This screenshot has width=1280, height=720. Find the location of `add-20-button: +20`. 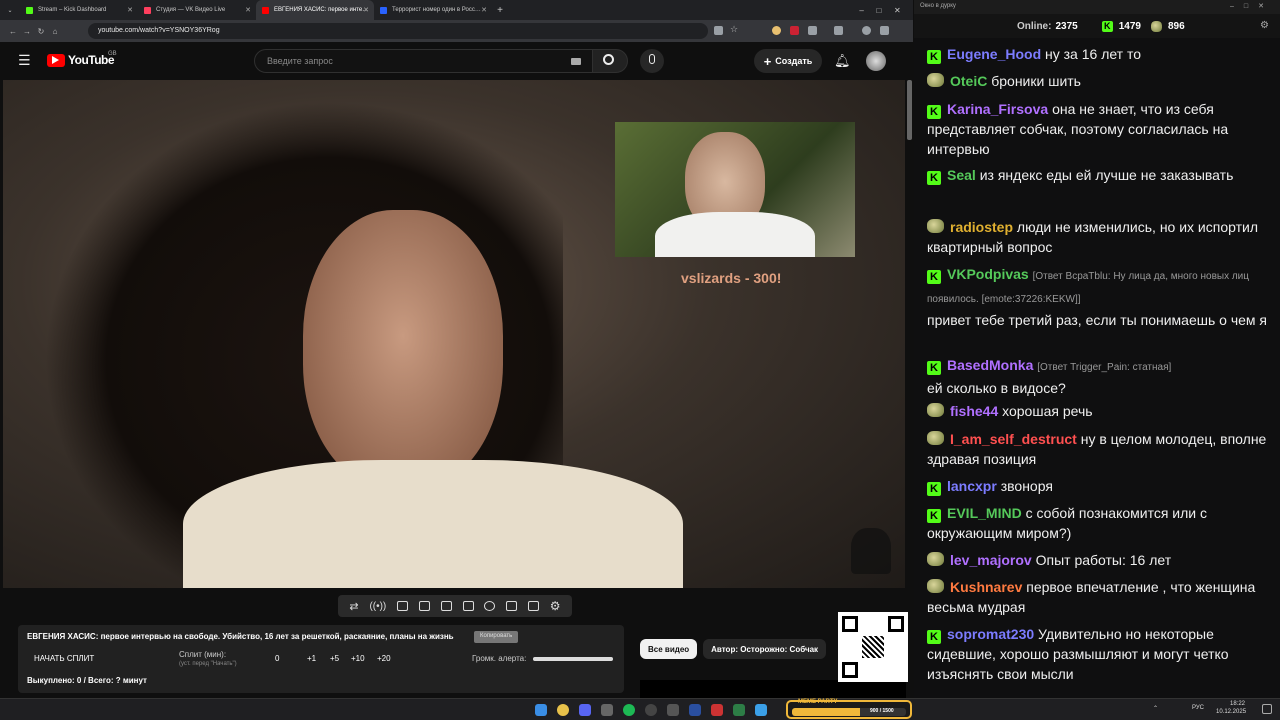

add-20-button: +20 is located at coordinates (384, 658).